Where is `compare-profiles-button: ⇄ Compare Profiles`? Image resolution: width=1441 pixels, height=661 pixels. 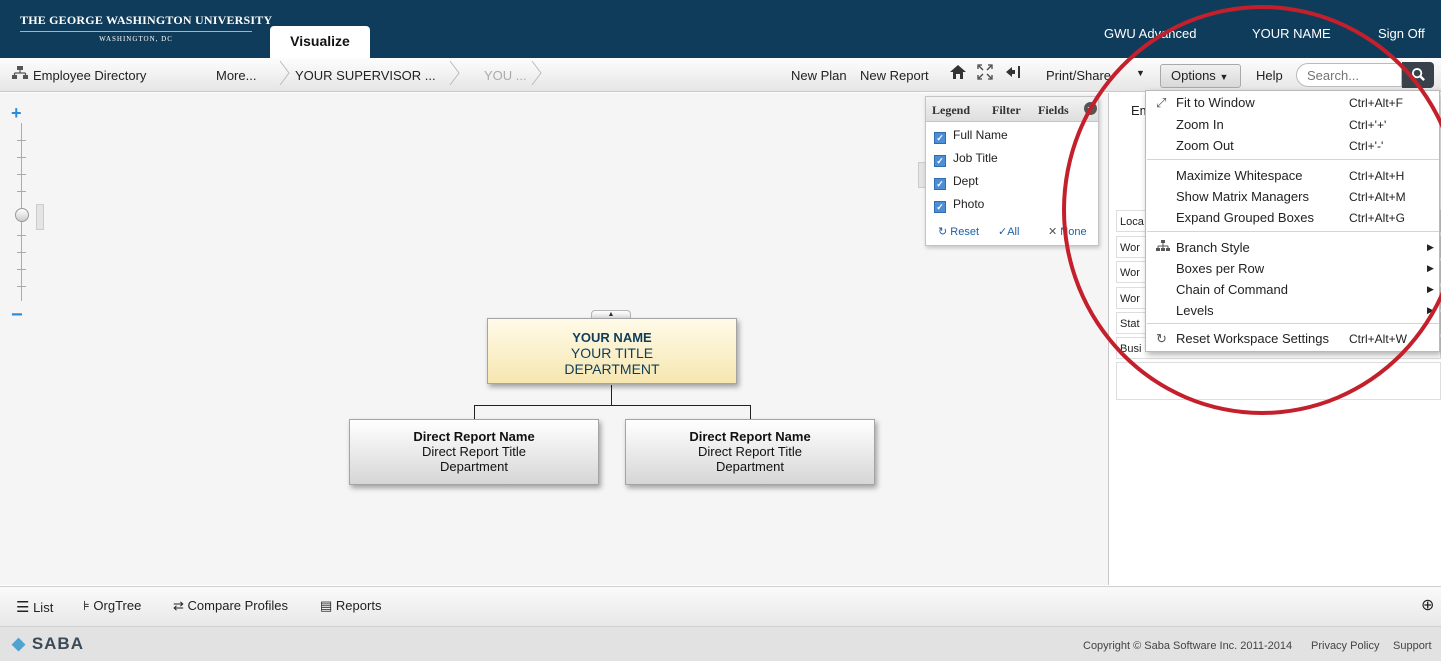
compare-profiles-button: ⇄ Compare Profiles is located at coordinates (230, 606).